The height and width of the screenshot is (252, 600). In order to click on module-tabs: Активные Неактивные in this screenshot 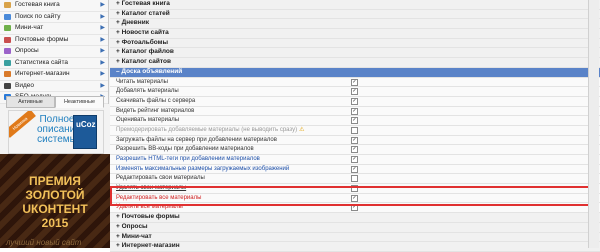, I will do `click(55, 102)`.